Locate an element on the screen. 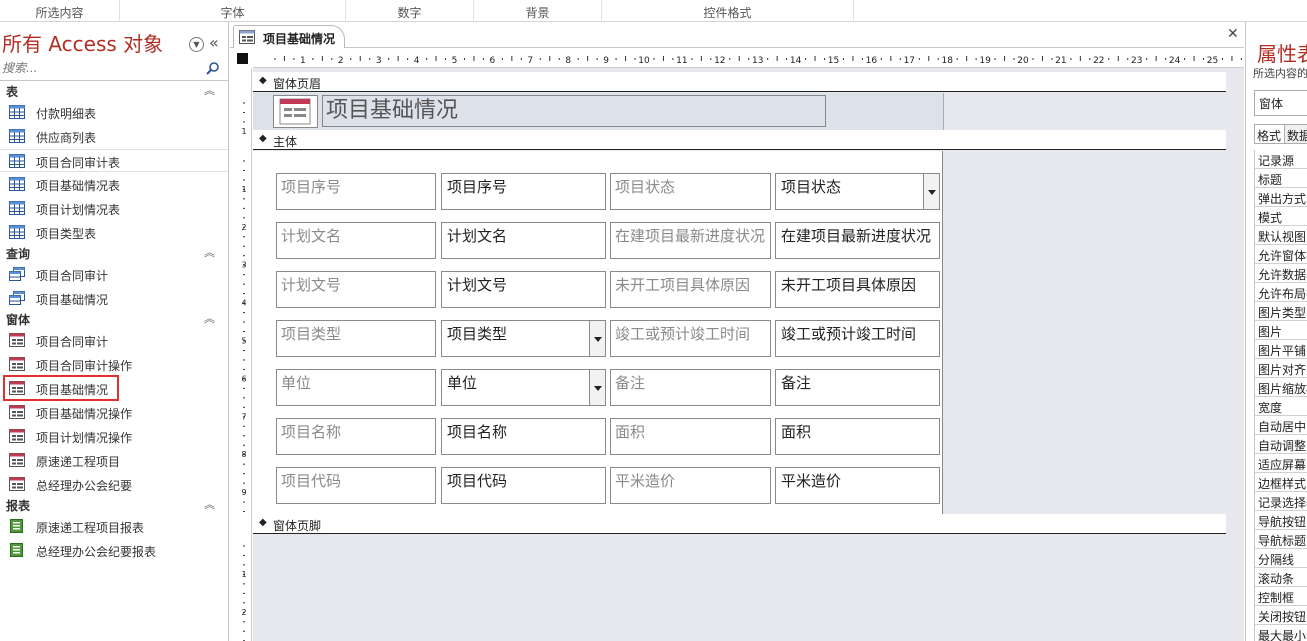  nav-item: 项目类型表 is located at coordinates (114, 232).